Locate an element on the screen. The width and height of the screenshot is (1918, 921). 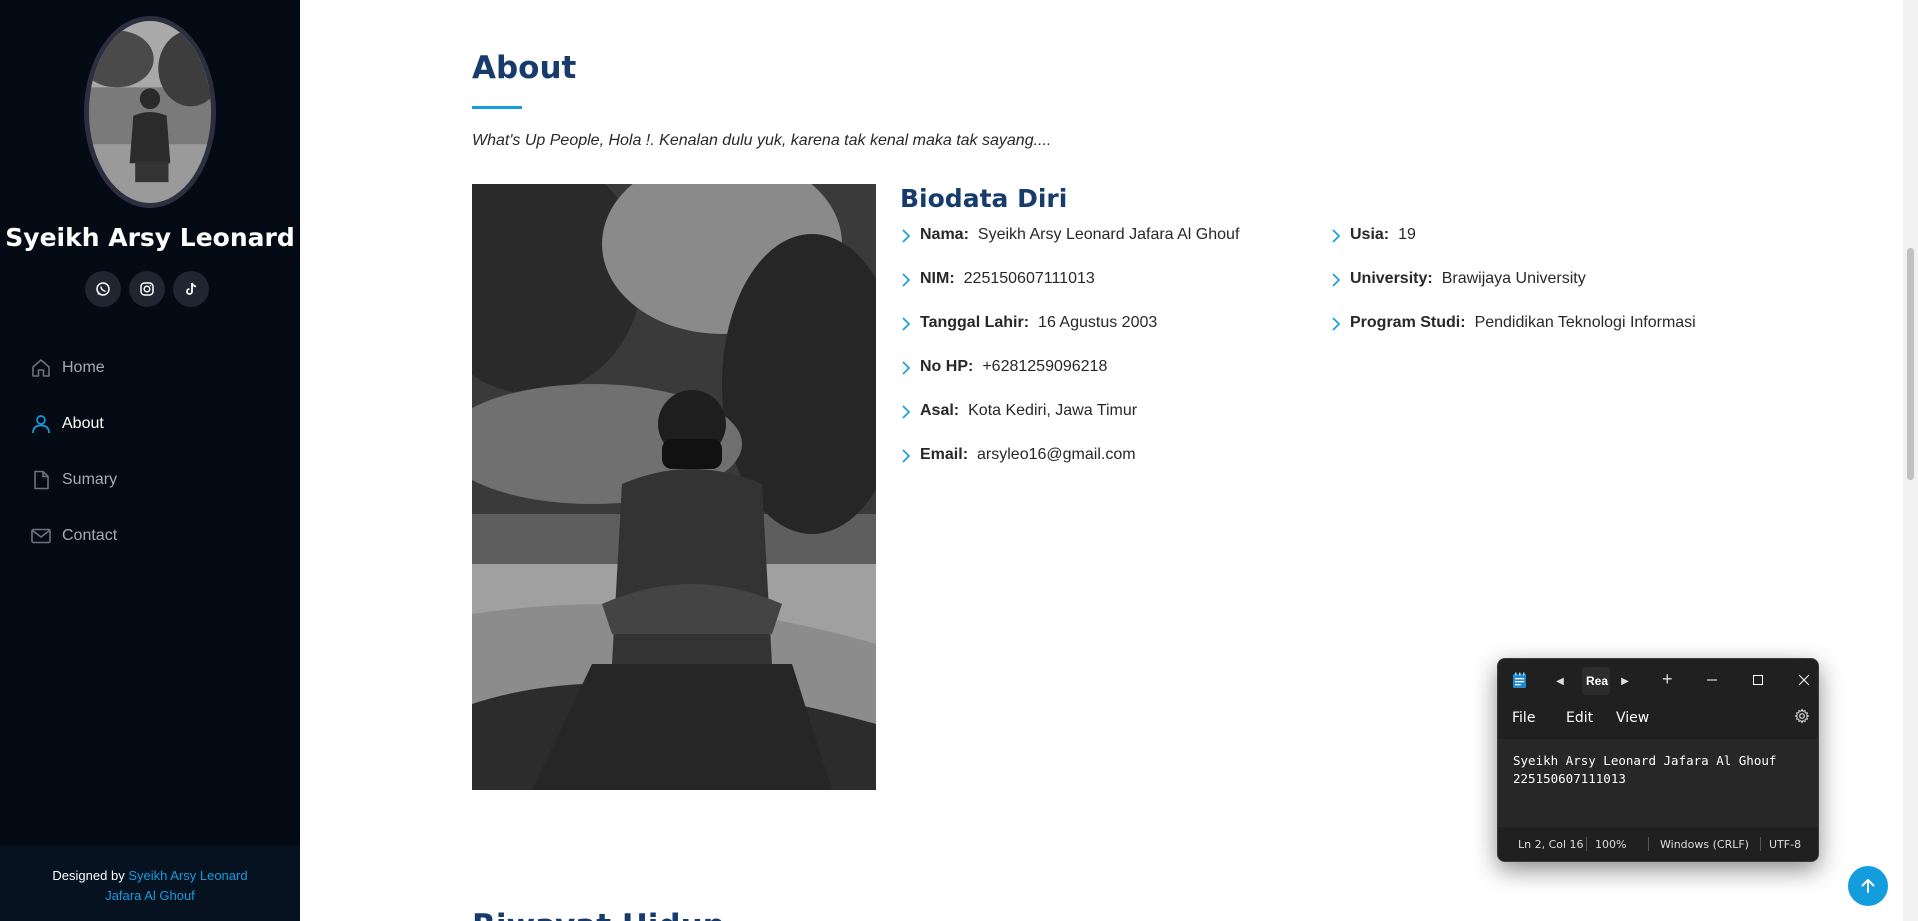
house-icon is located at coordinates (41, 368).